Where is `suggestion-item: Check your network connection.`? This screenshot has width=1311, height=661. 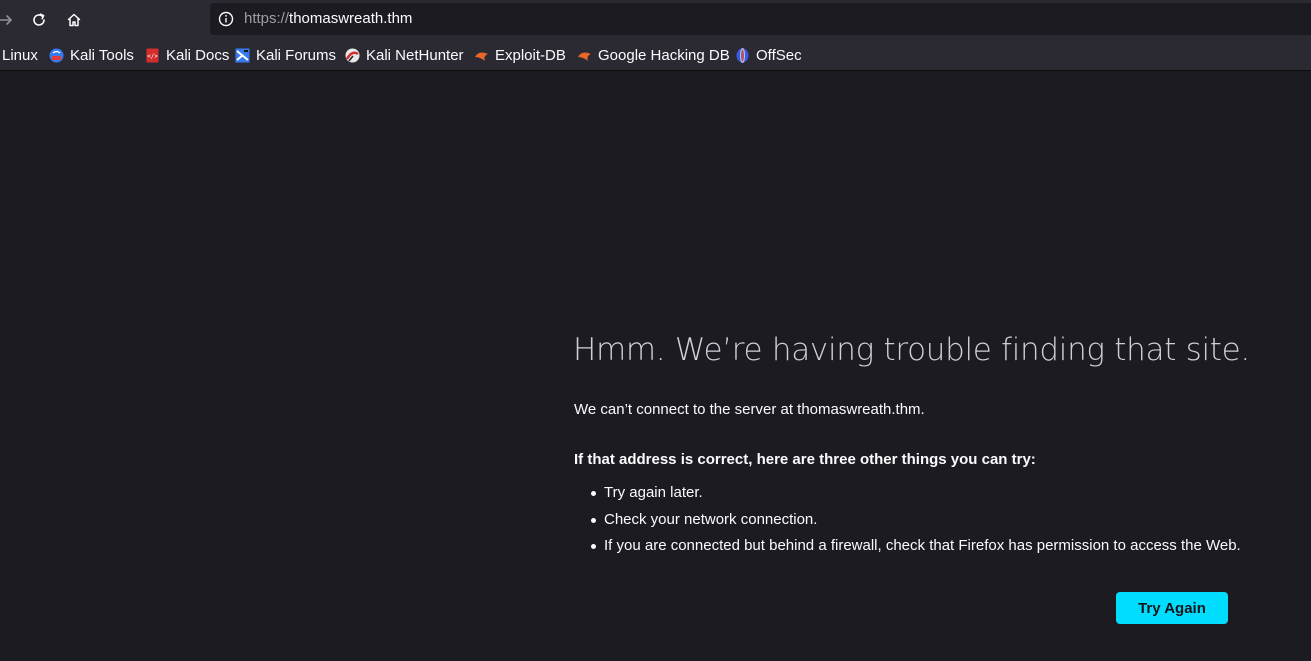
suggestion-item: Check your network connection. is located at coordinates (914, 524).